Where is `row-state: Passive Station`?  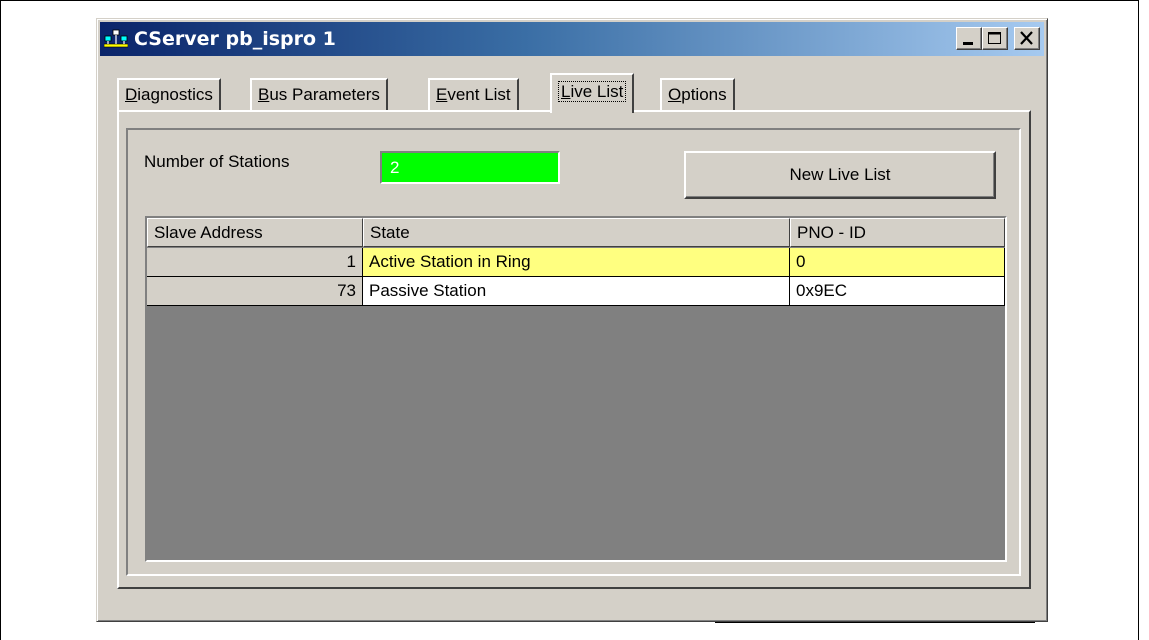 row-state: Passive Station is located at coordinates (576, 291).